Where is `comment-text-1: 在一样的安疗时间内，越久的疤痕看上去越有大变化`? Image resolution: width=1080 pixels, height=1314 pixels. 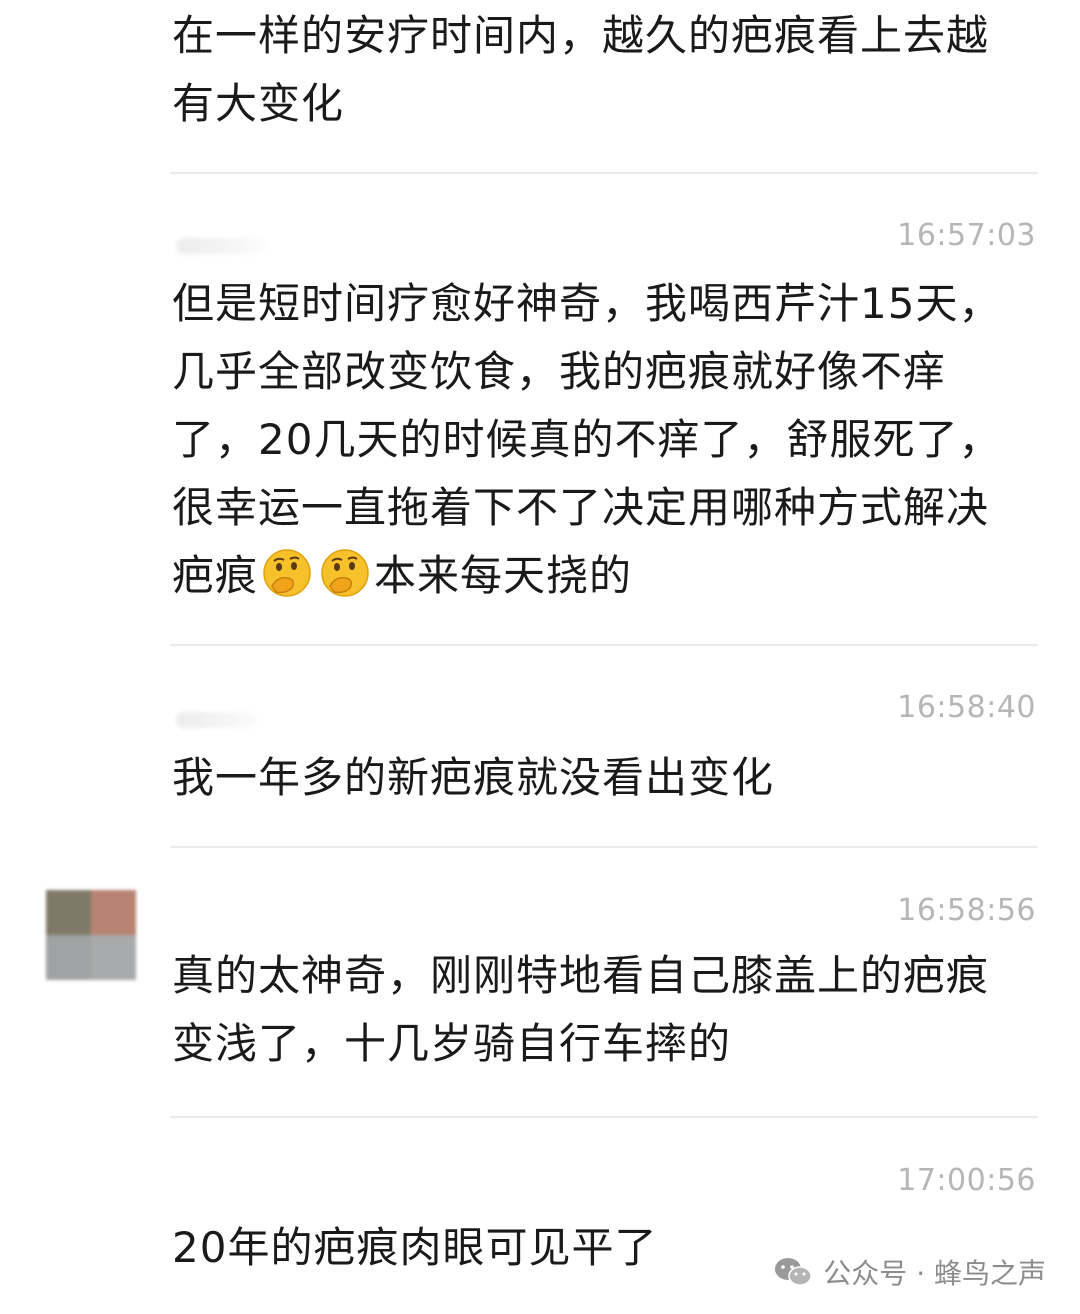
comment-text-1: 在一样的安疗时间内，越久的疤痕看上去越有大变化 is located at coordinates (581, 69).